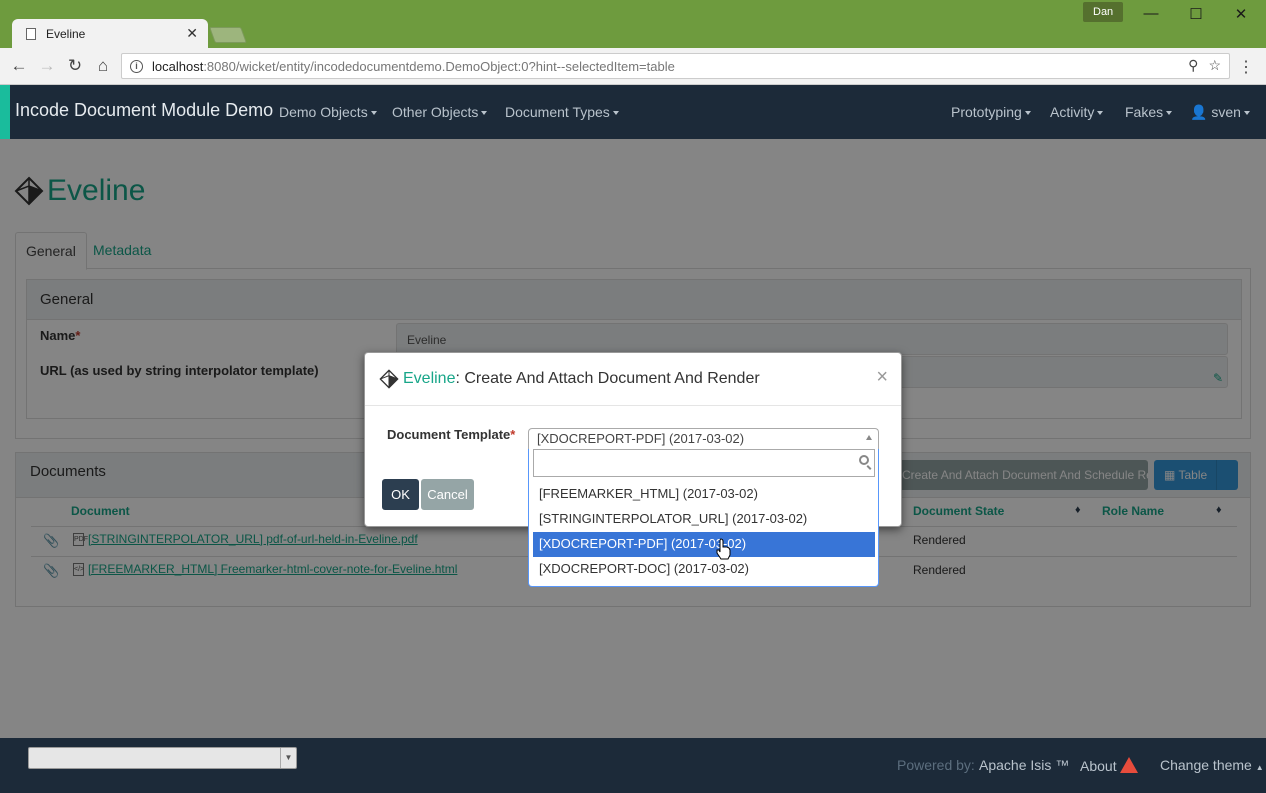 Image resolution: width=1266 pixels, height=793 pixels. What do you see at coordinates (1072, 112) in the screenshot?
I see `menu-label: Activity` at bounding box center [1072, 112].